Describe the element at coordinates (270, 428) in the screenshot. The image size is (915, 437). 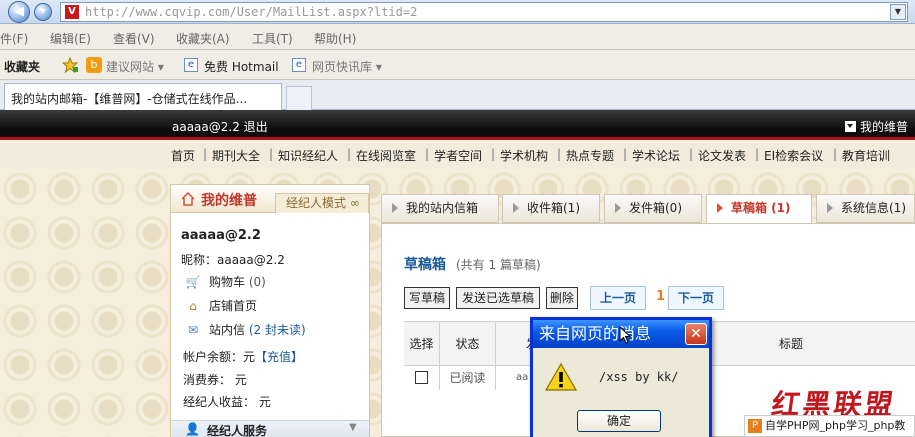
I see `broker-service-header: 👤 经纪人服务 ▼` at that location.